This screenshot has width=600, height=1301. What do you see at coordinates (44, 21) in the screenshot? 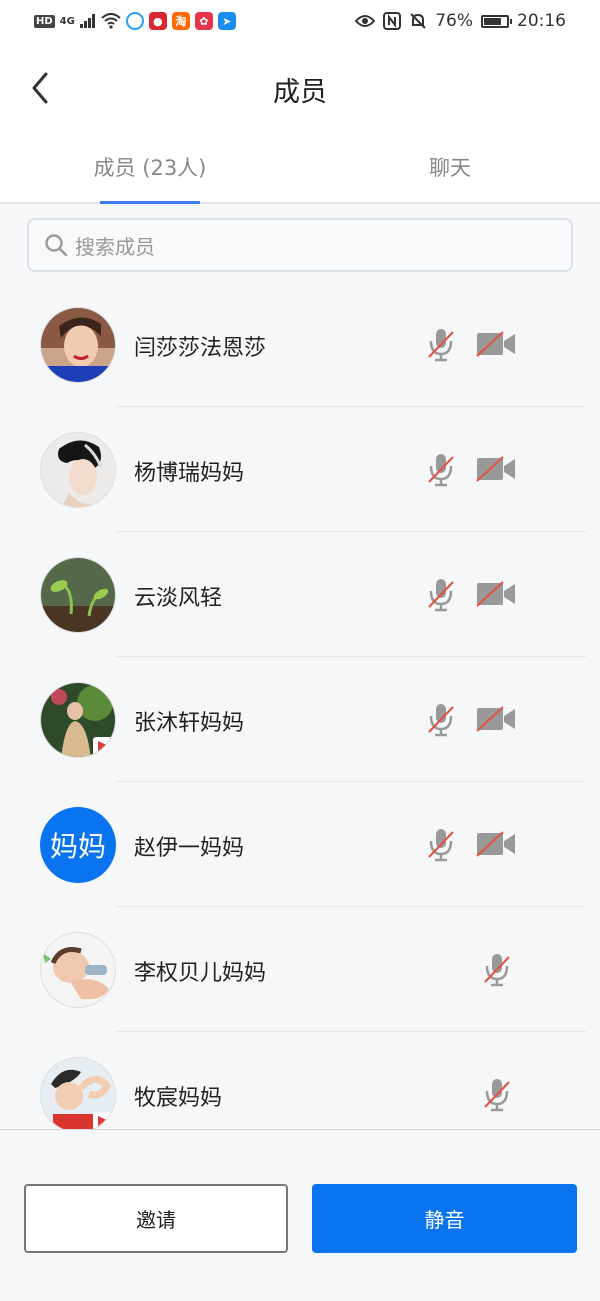
I see `hd-indicator: HD` at bounding box center [44, 21].